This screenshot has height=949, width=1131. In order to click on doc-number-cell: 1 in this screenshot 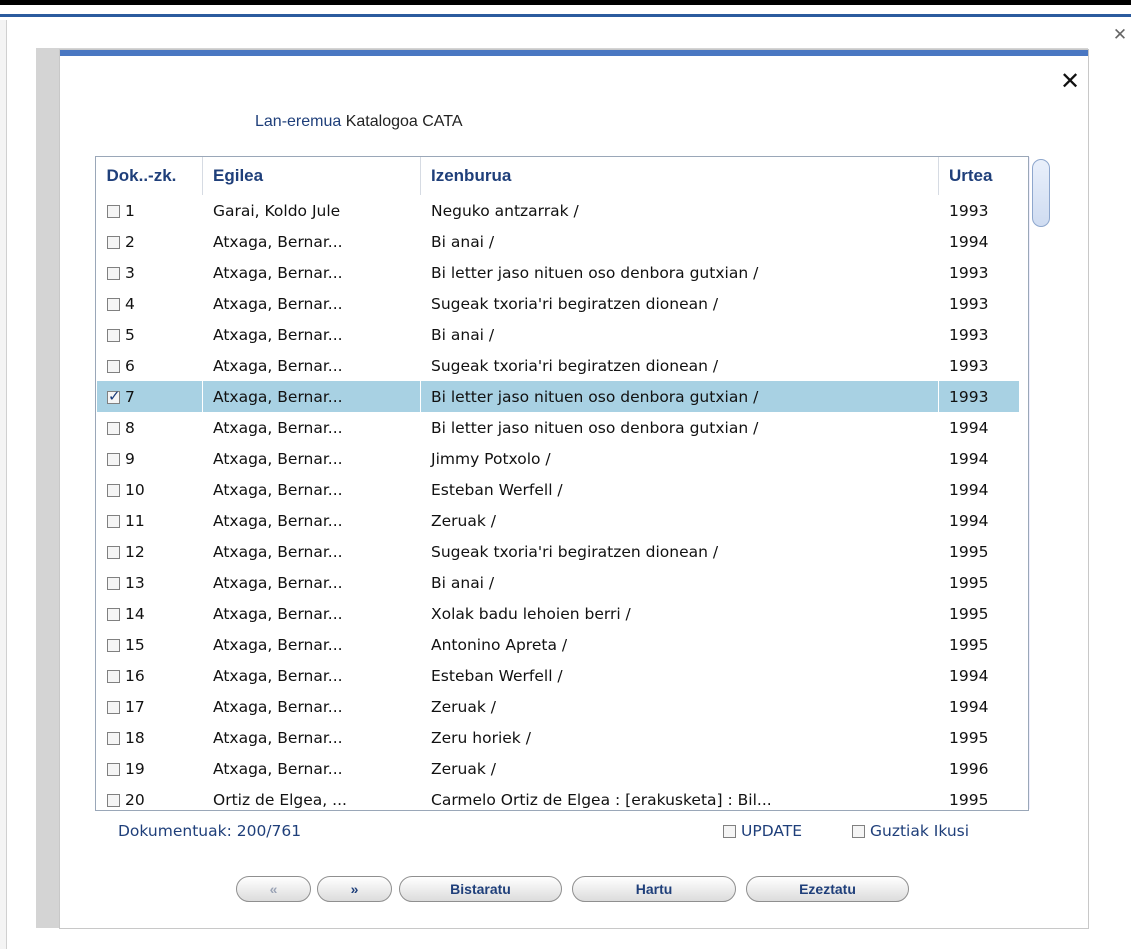, I will do `click(150, 210)`.